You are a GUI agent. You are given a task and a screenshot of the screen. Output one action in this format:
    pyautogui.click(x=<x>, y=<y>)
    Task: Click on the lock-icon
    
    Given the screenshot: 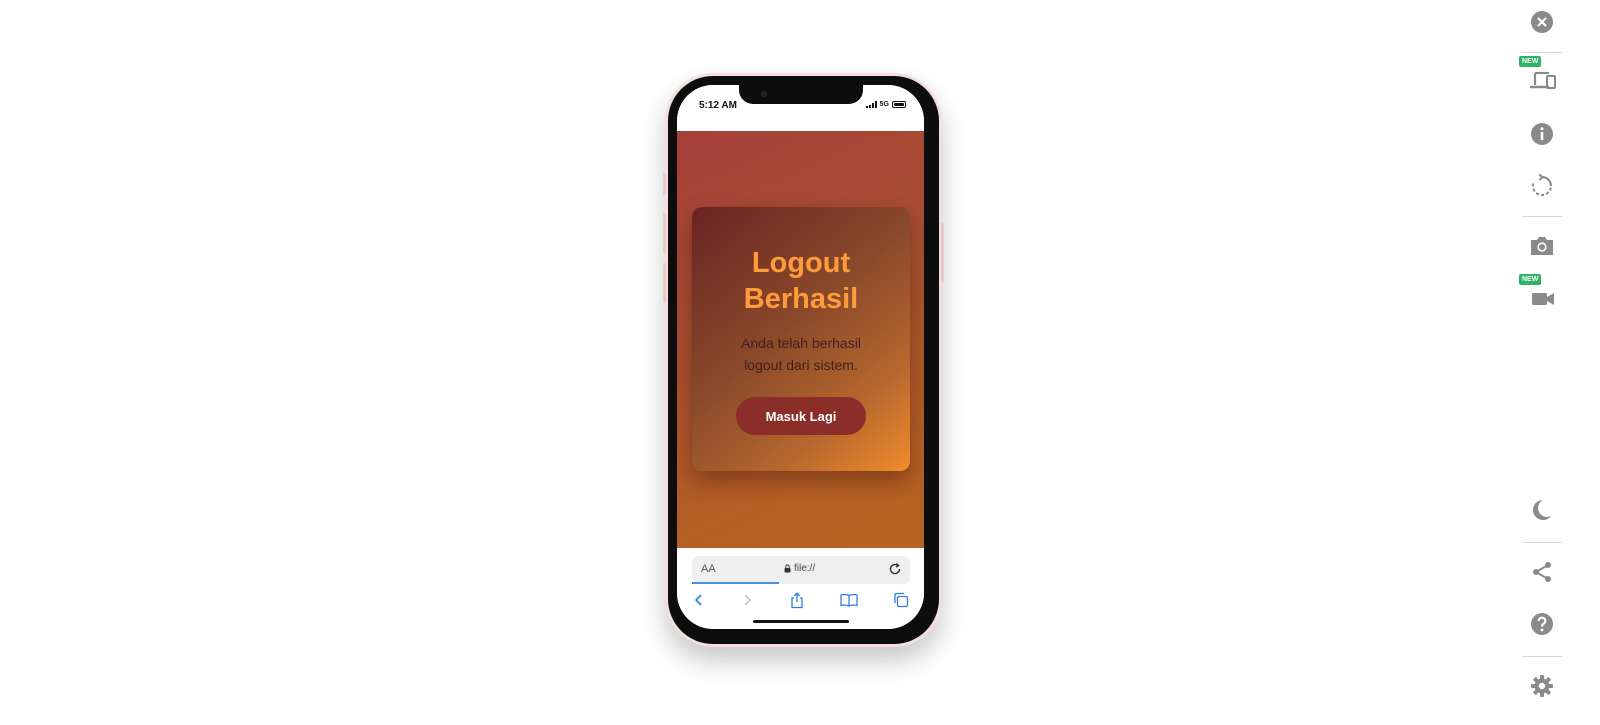 What is the action you would take?
    pyautogui.click(x=787, y=568)
    